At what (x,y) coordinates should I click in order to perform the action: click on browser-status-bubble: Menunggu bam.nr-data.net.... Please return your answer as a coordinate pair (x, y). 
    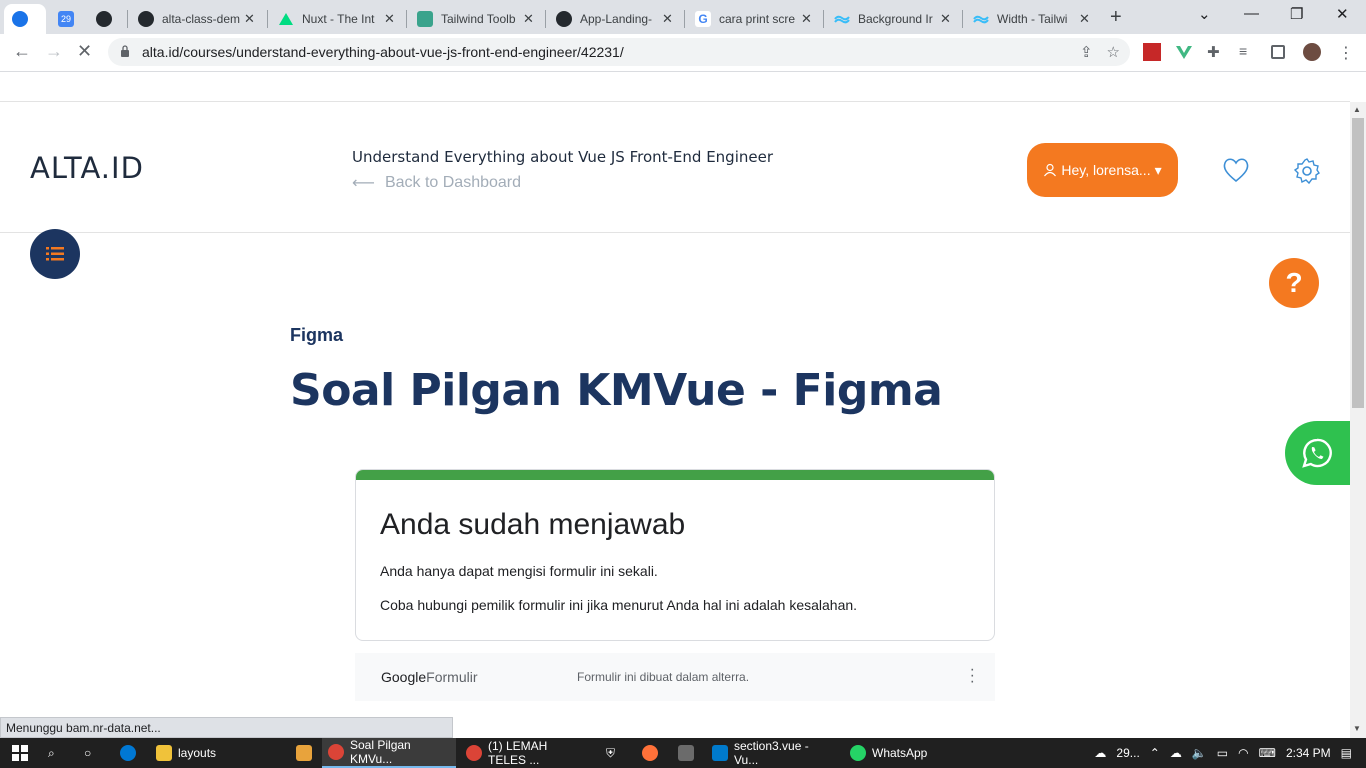
    Looking at the image, I should click on (226, 727).